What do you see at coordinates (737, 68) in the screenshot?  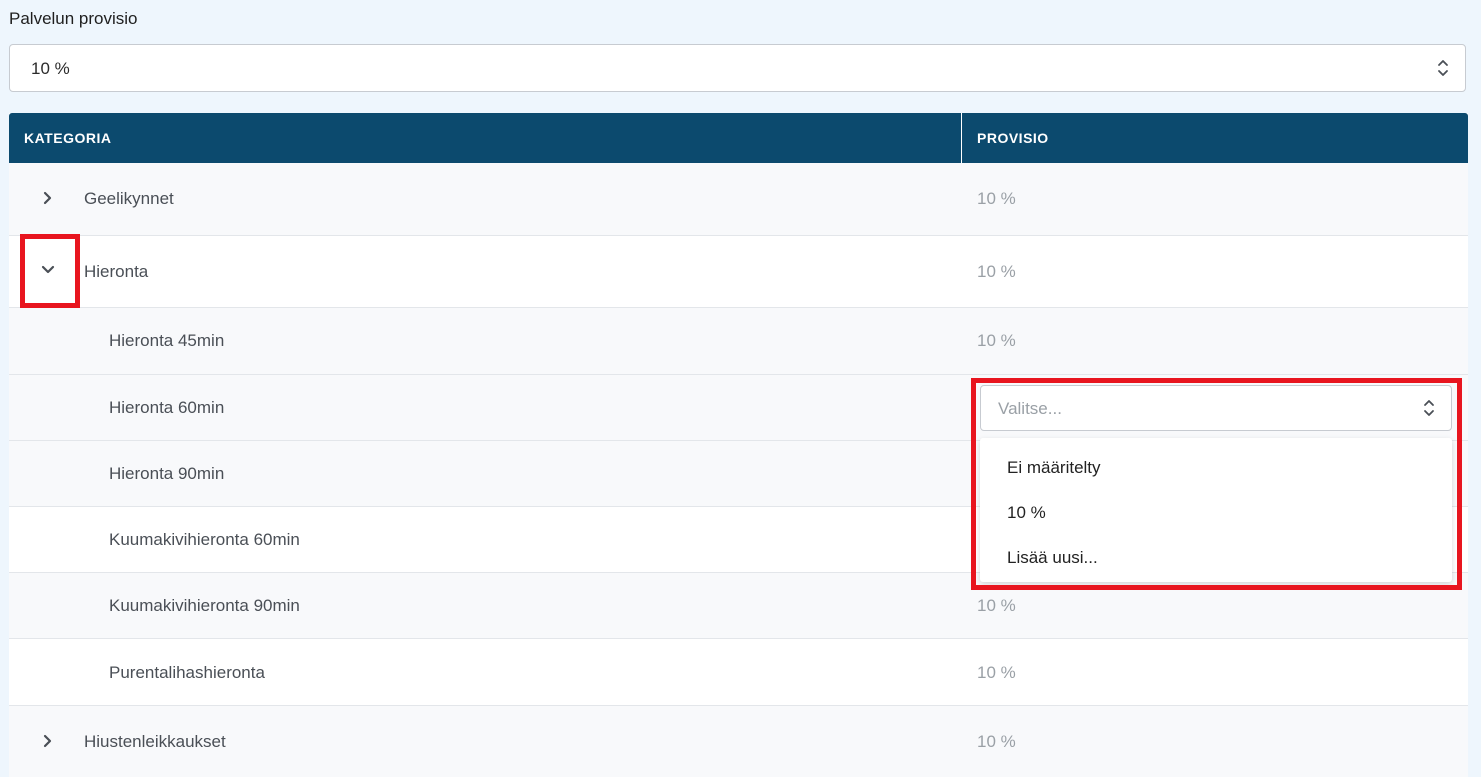 I see `service-provision-select: 10 %` at bounding box center [737, 68].